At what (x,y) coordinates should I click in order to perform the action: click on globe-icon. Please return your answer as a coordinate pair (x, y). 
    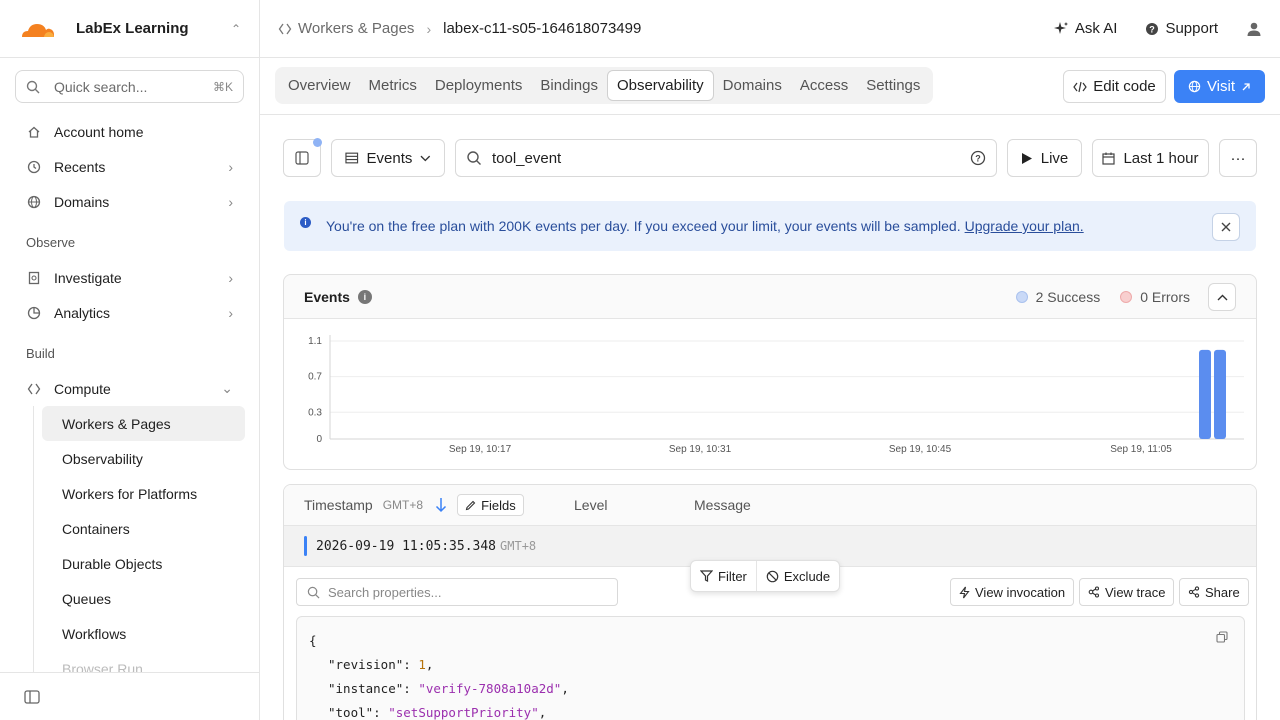
    Looking at the image, I should click on (34, 202).